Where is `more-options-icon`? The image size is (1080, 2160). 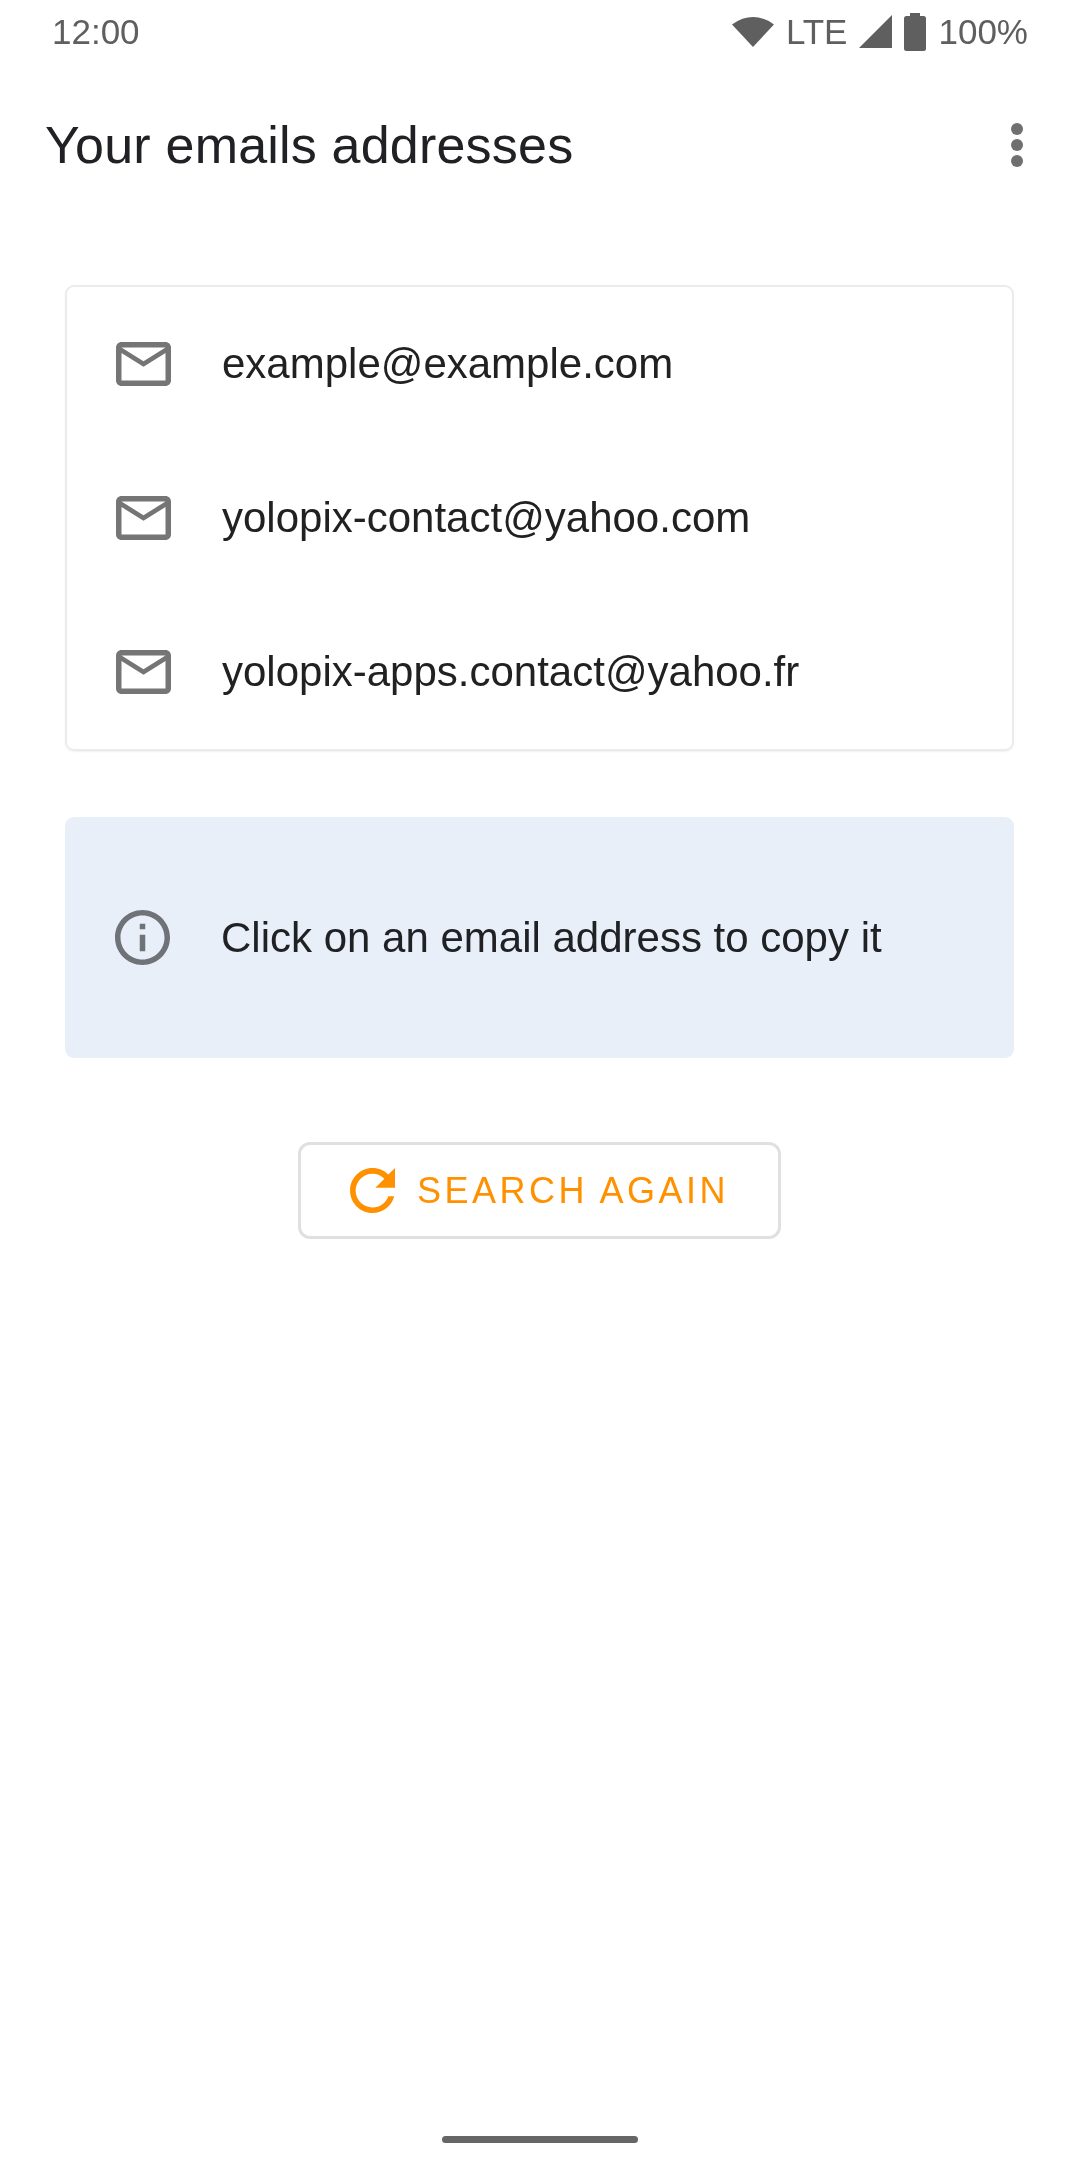
more-options-icon is located at coordinates (1017, 145).